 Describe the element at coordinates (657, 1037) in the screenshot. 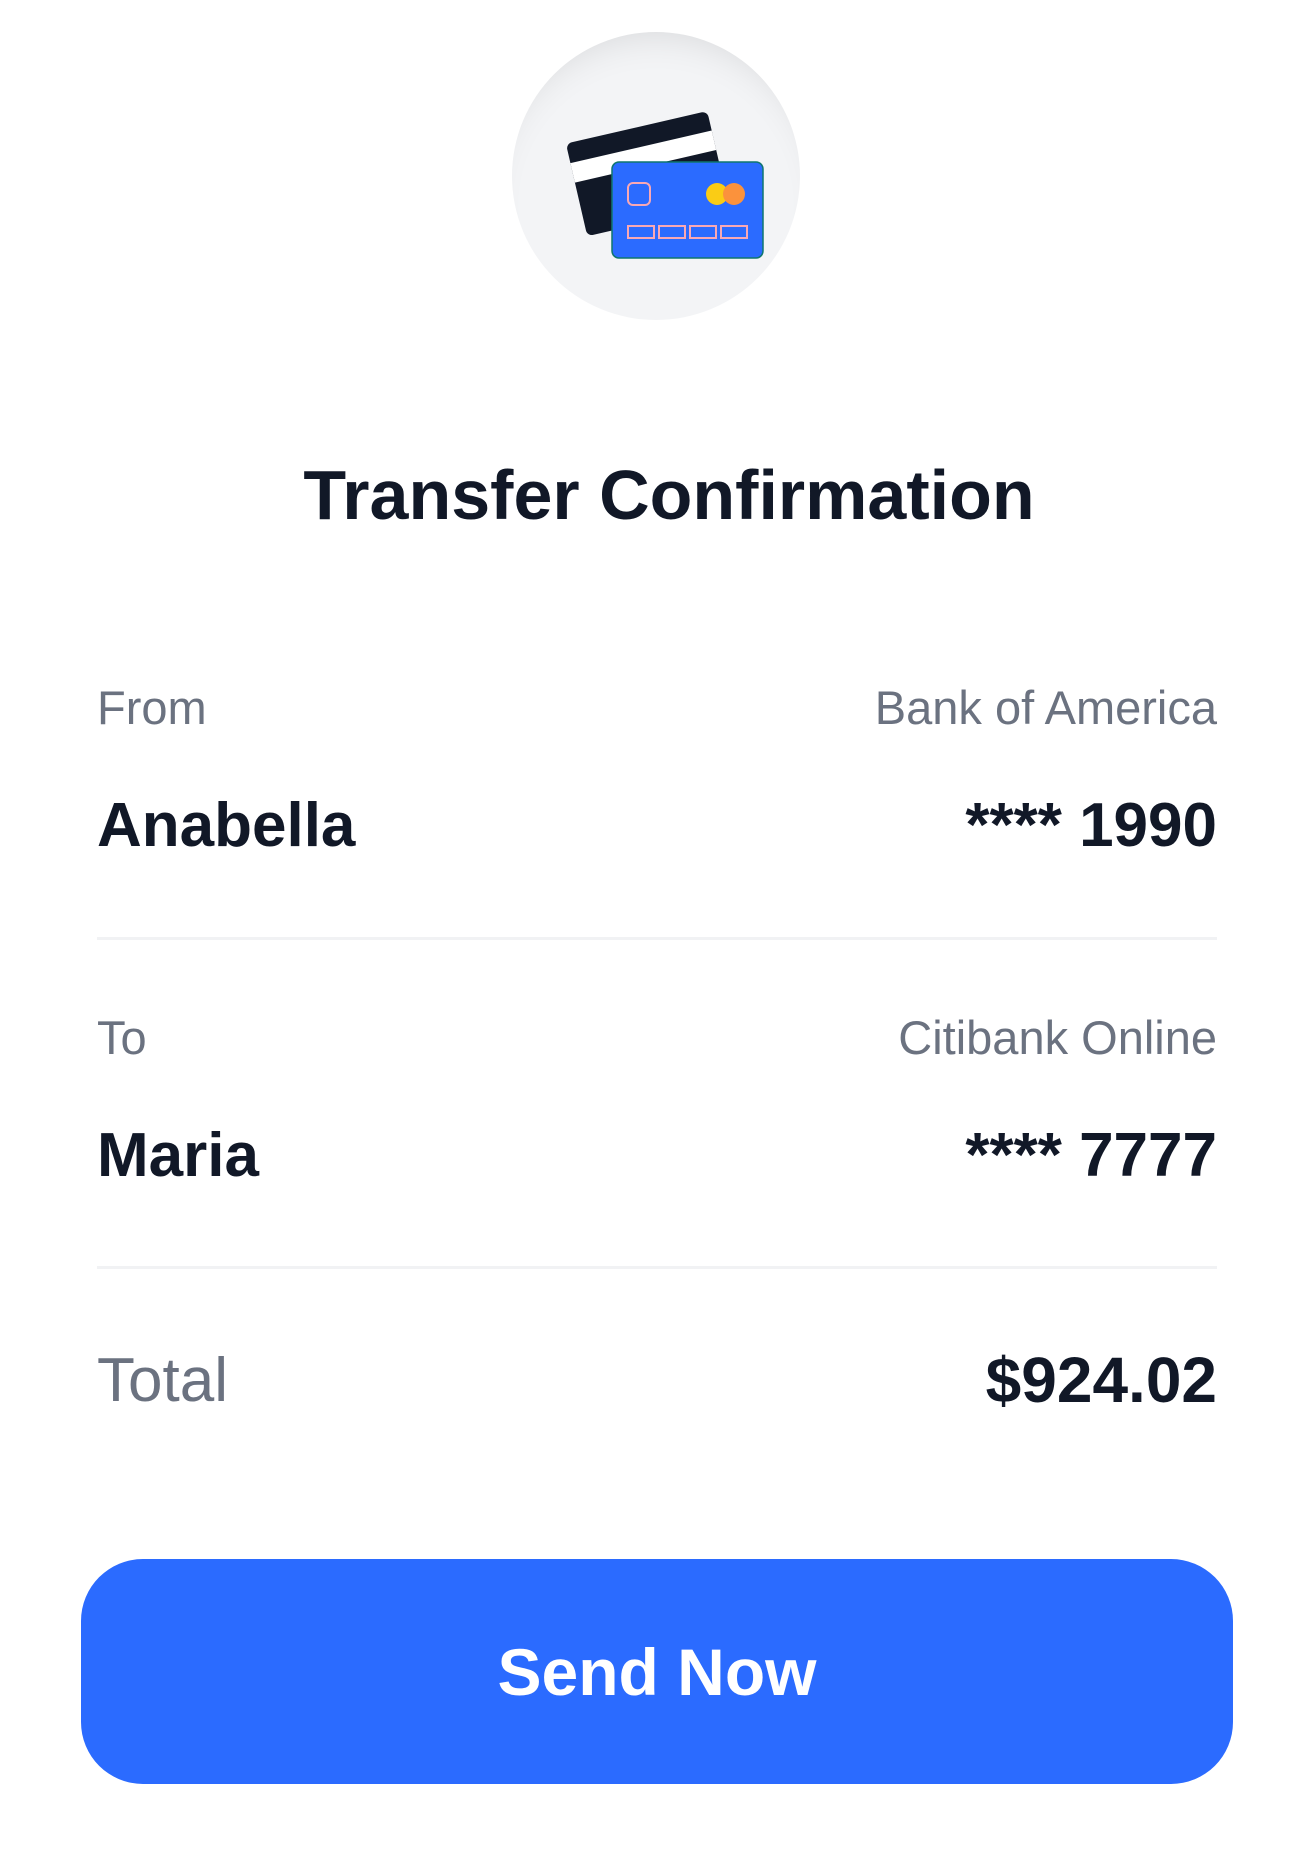

I see `to-header-row: To Citibank Online` at that location.